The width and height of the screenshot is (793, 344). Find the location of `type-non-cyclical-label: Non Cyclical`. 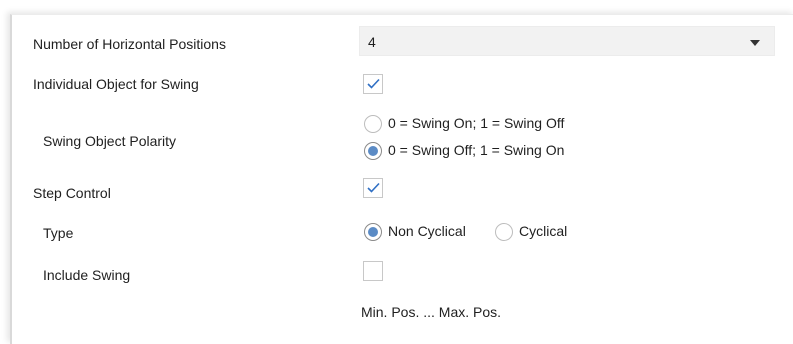

type-non-cyclical-label: Non Cyclical is located at coordinates (427, 231).